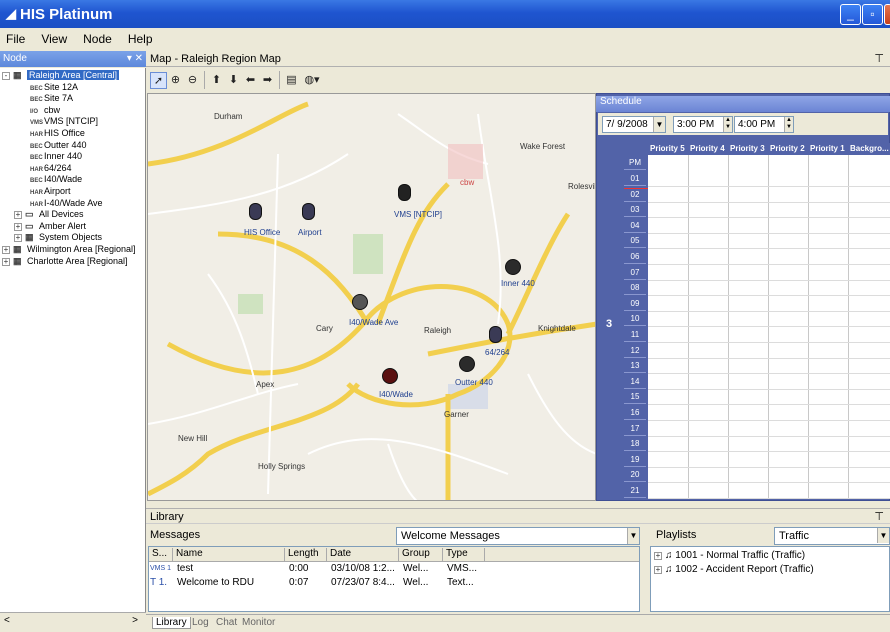 The width and height of the screenshot is (890, 632). Describe the element at coordinates (45, 110) in the screenshot. I see `tree-item: I/O cbw` at that location.